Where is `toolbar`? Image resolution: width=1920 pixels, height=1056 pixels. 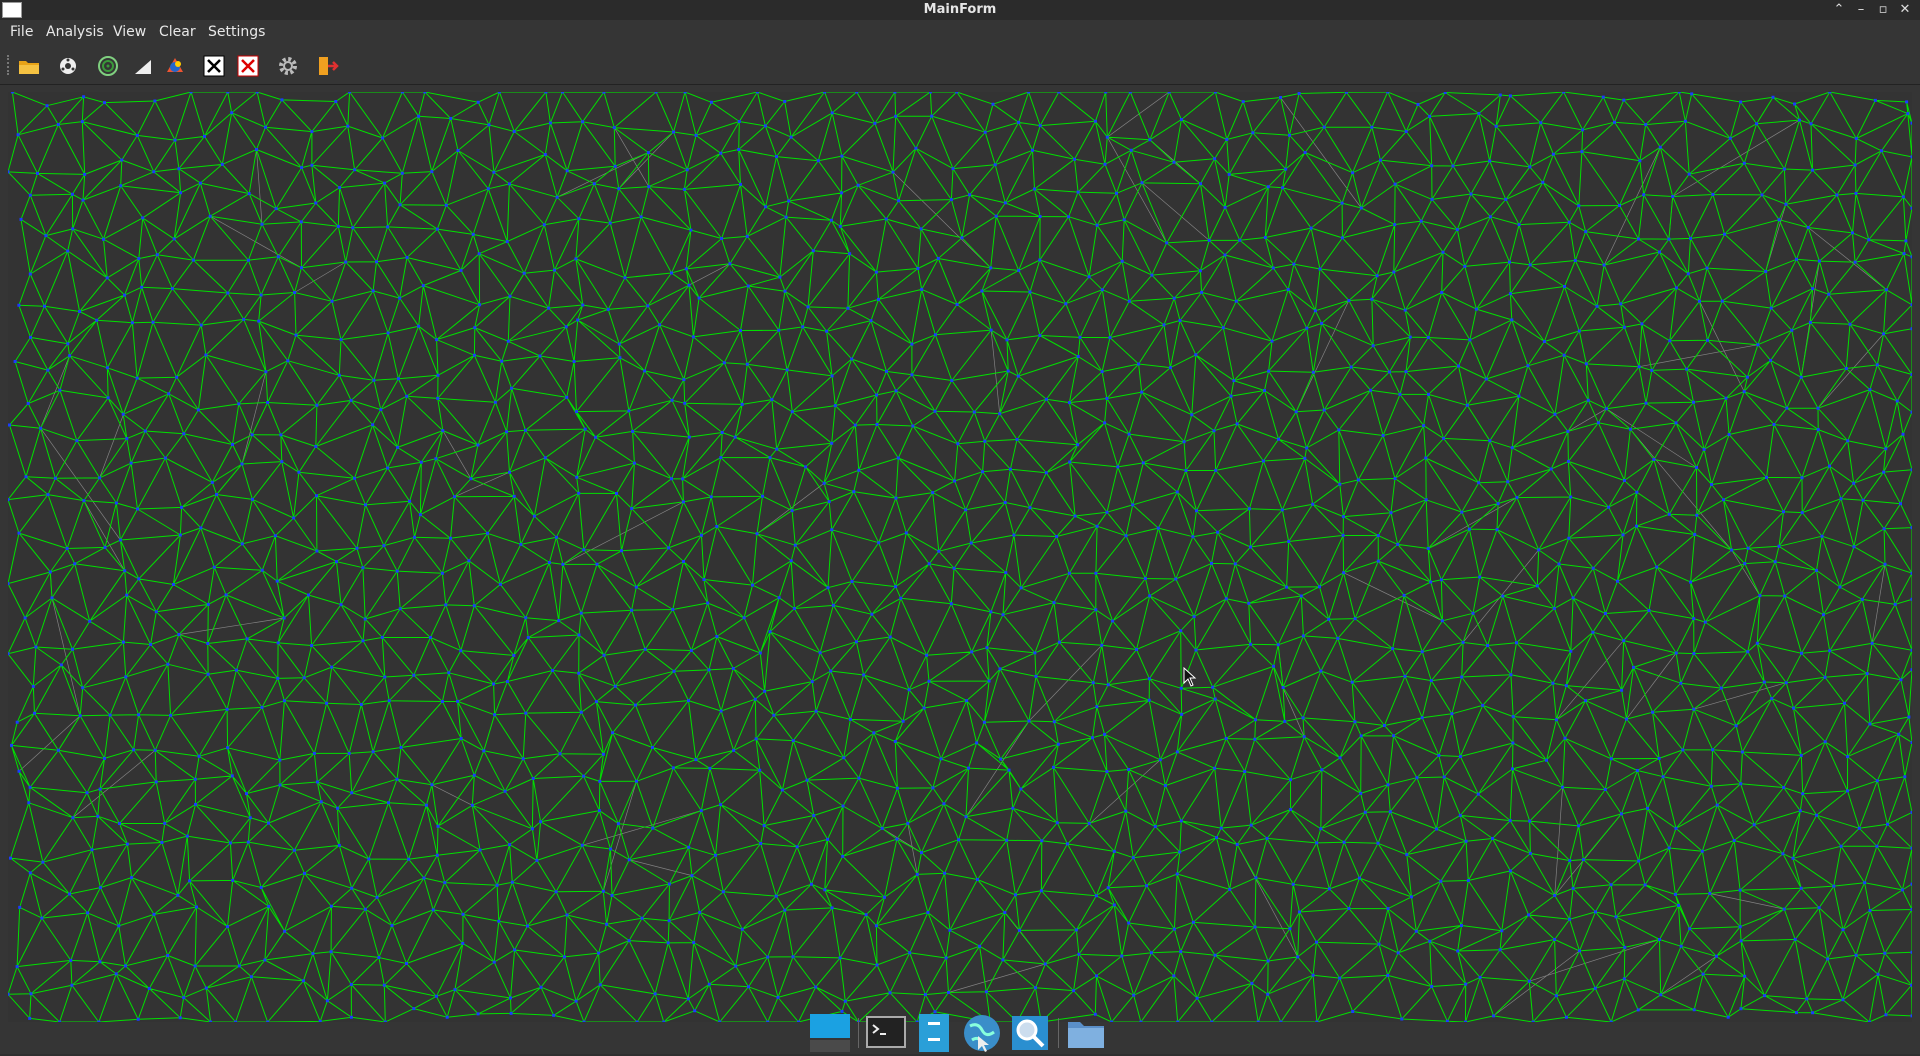 toolbar is located at coordinates (960, 65).